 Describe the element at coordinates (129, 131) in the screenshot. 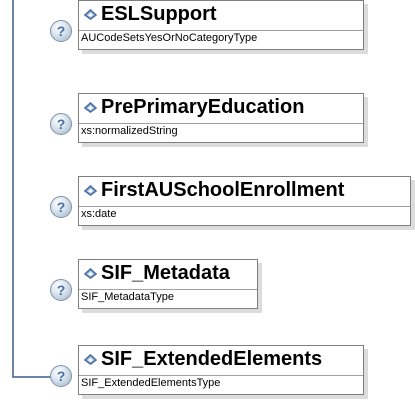

I see `element-type: xs:normalizedString` at that location.